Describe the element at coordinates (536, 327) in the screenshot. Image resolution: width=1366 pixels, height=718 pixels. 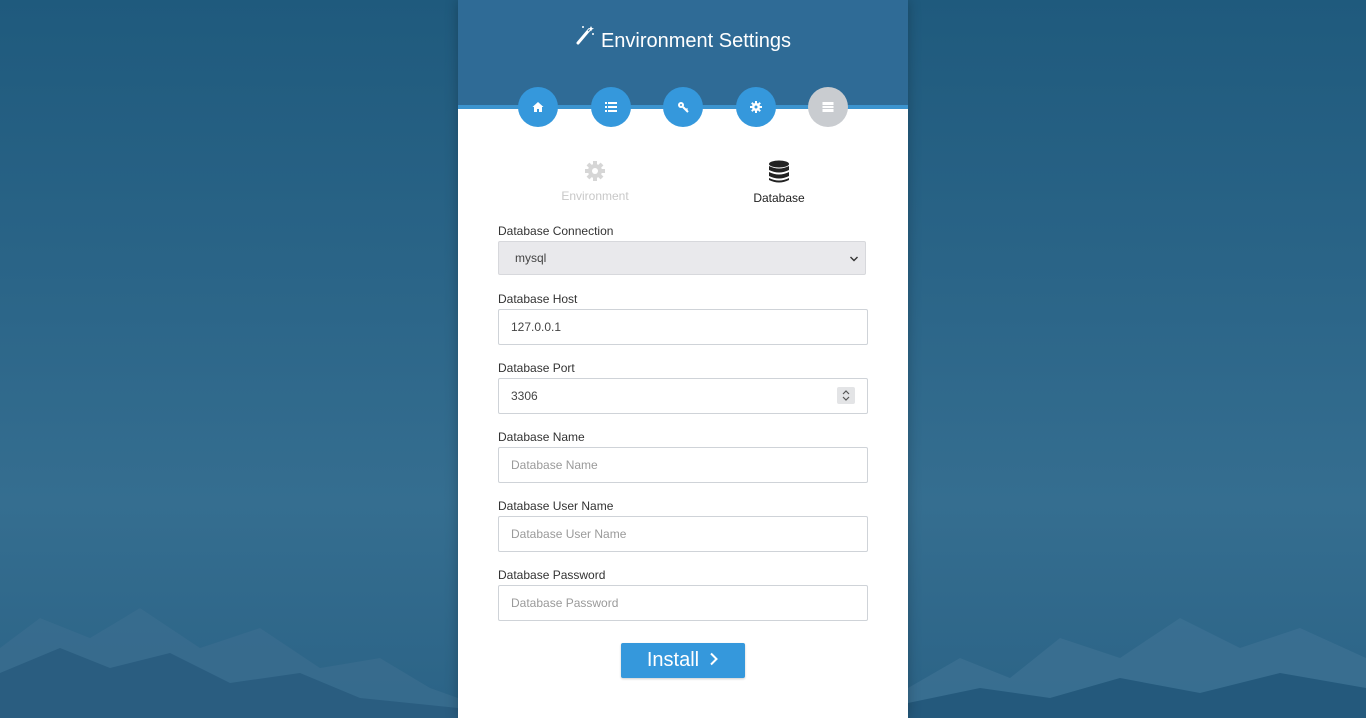
I see `host-value: 127.0.0.1` at that location.